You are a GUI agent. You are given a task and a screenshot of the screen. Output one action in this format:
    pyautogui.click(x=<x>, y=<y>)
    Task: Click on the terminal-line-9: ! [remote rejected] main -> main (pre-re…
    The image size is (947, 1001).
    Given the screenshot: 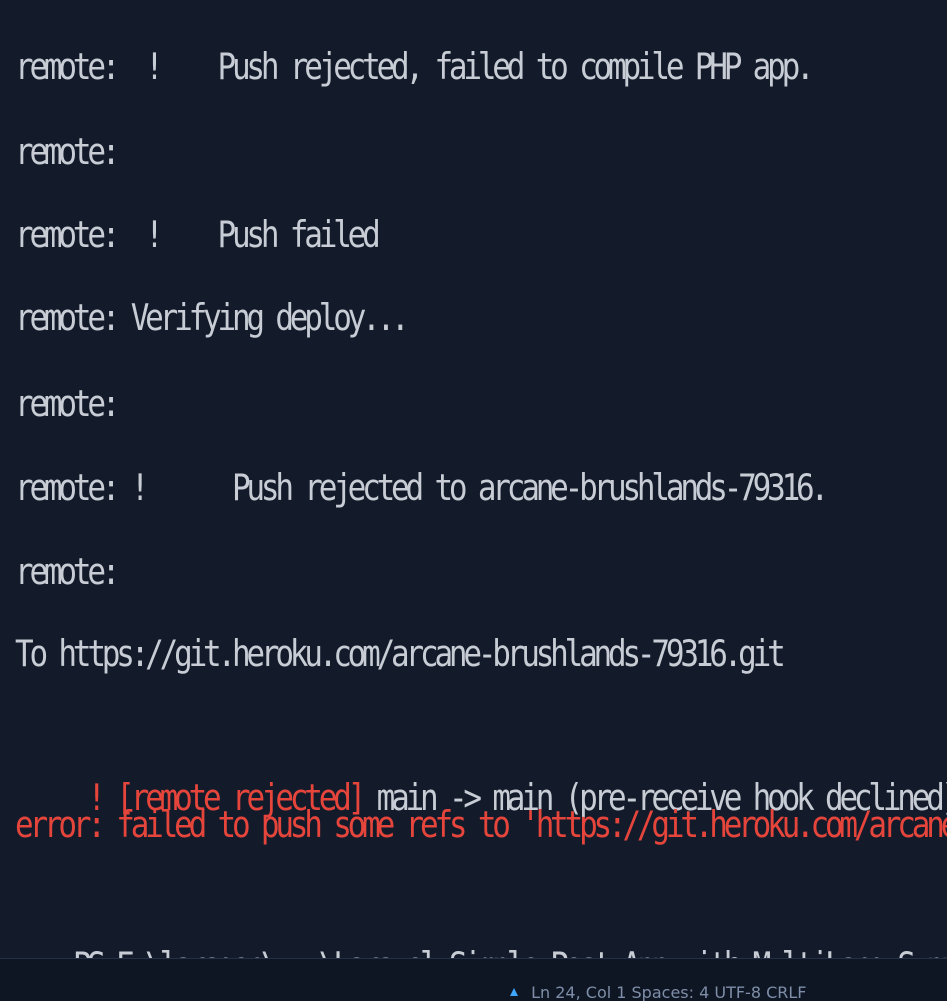 What is the action you would take?
    pyautogui.click(x=481, y=764)
    